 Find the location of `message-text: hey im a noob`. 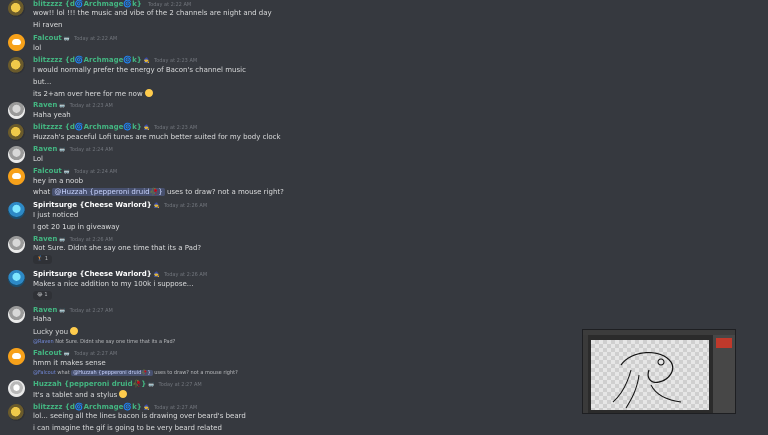

message-text: hey im a noob is located at coordinates (58, 181).